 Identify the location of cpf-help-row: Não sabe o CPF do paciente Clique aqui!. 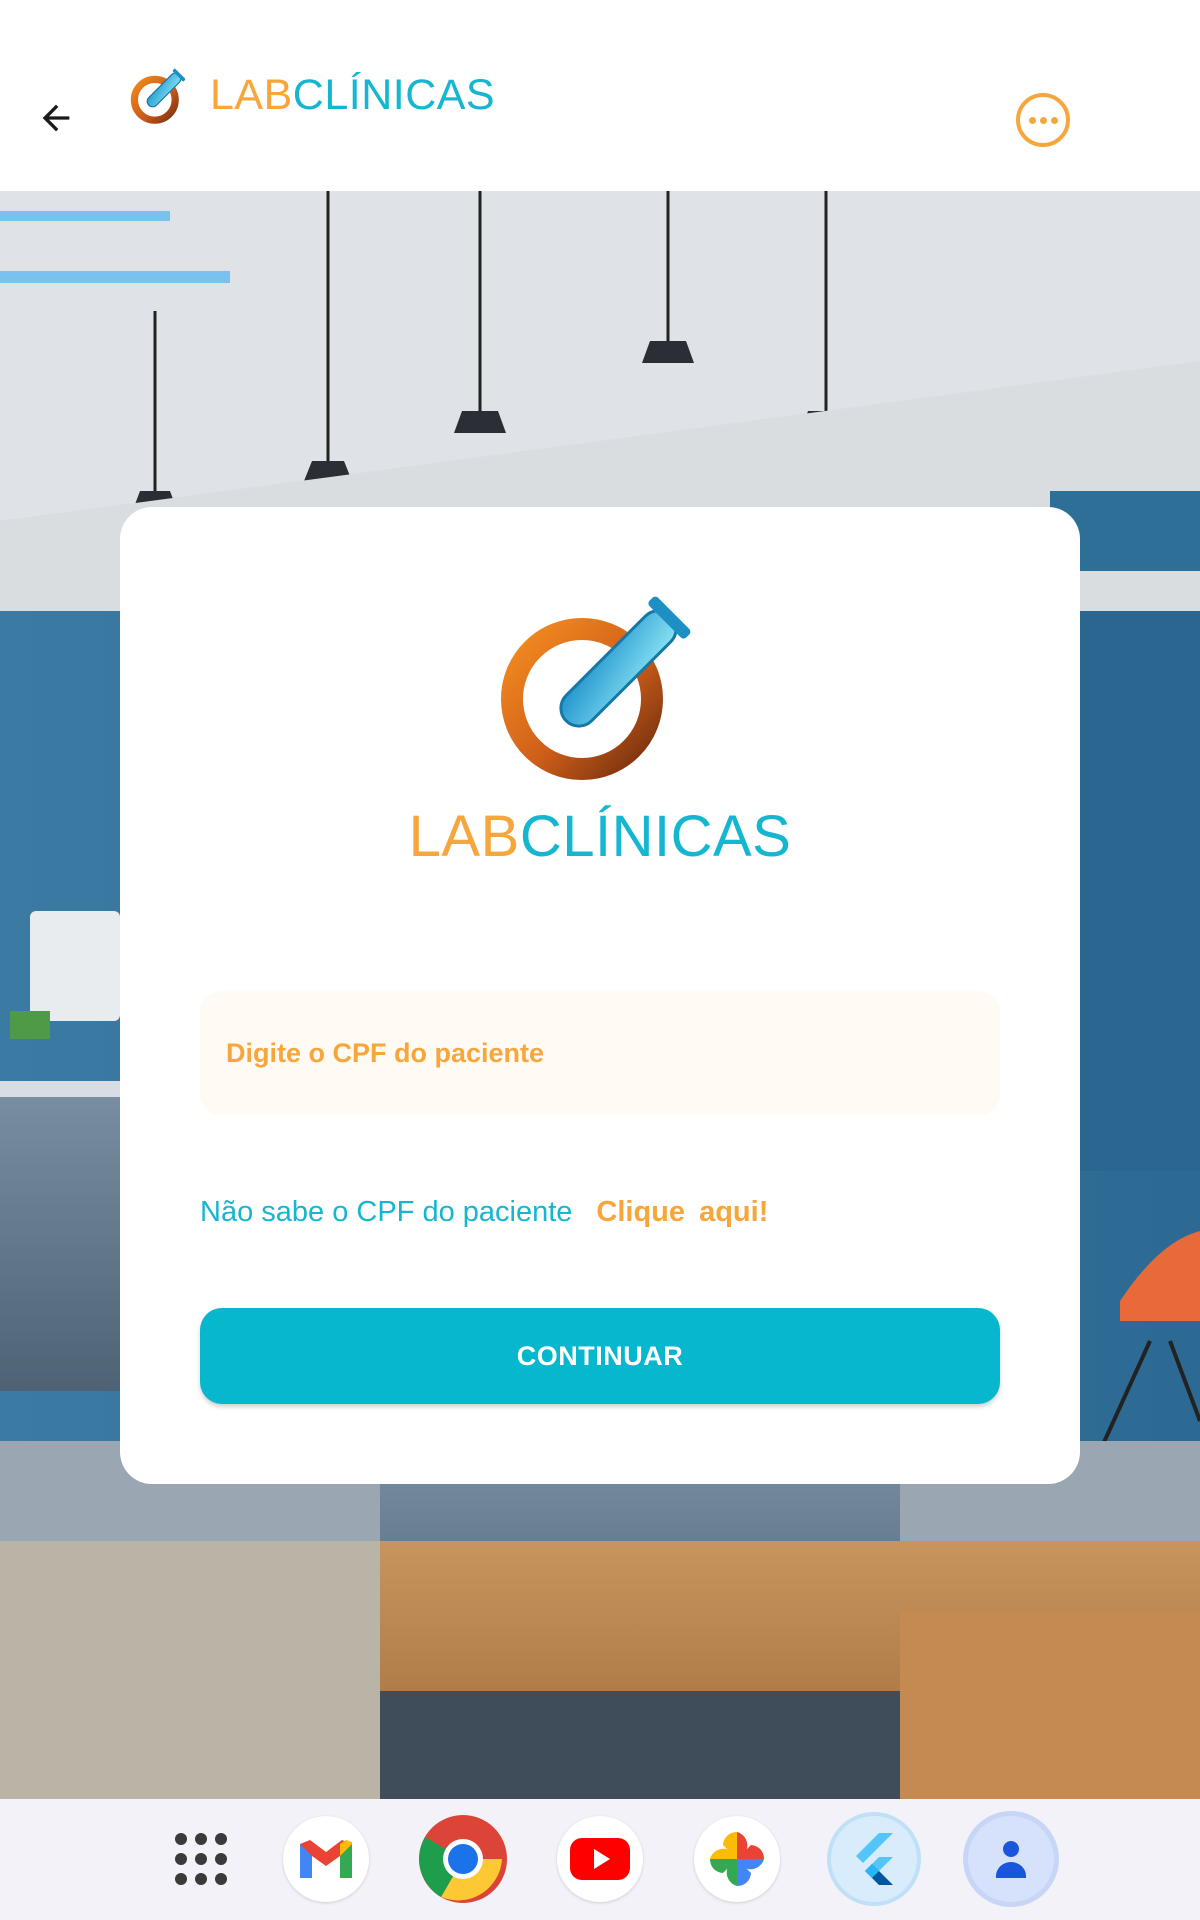
(484, 1212).